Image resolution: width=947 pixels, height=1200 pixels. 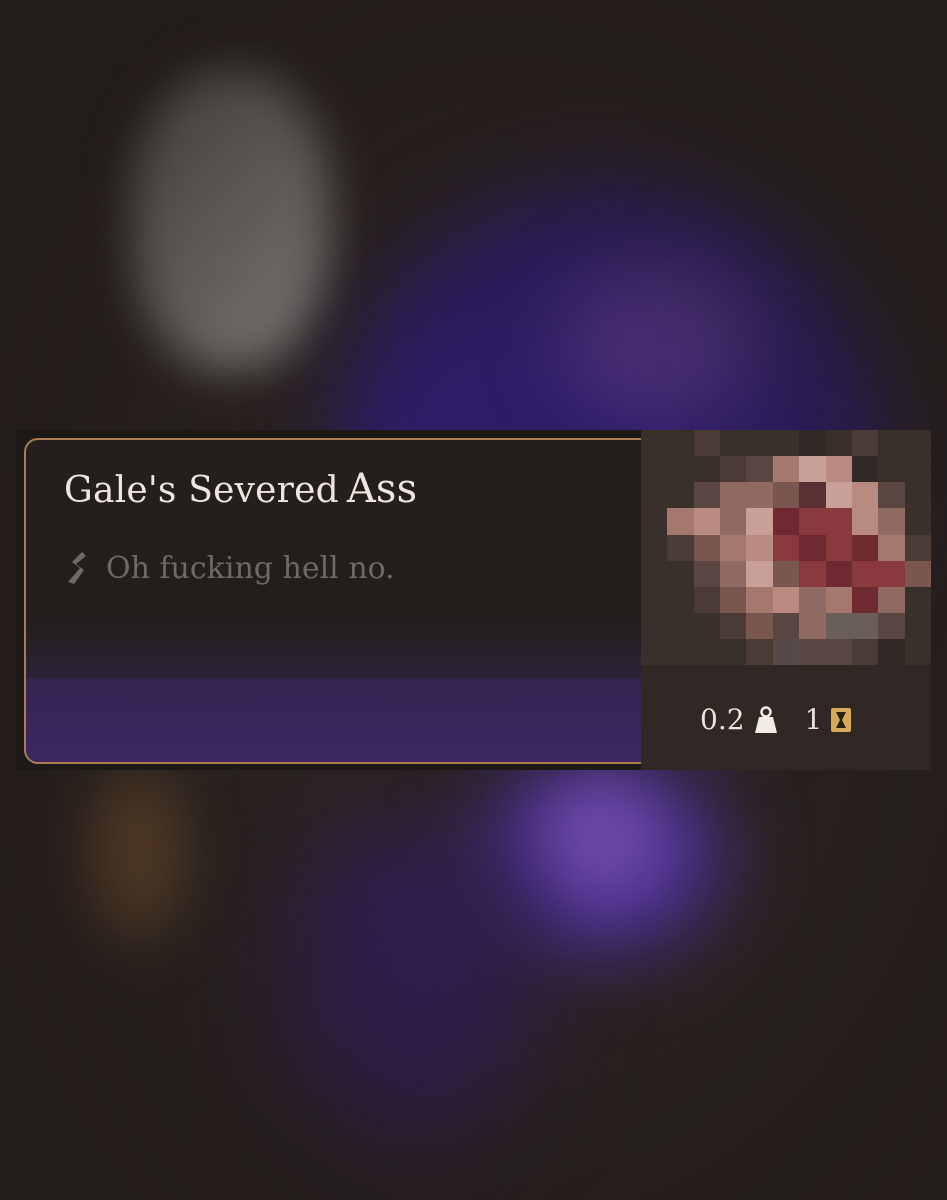 What do you see at coordinates (722, 719) in the screenshot?
I see `weight-value: 0.2` at bounding box center [722, 719].